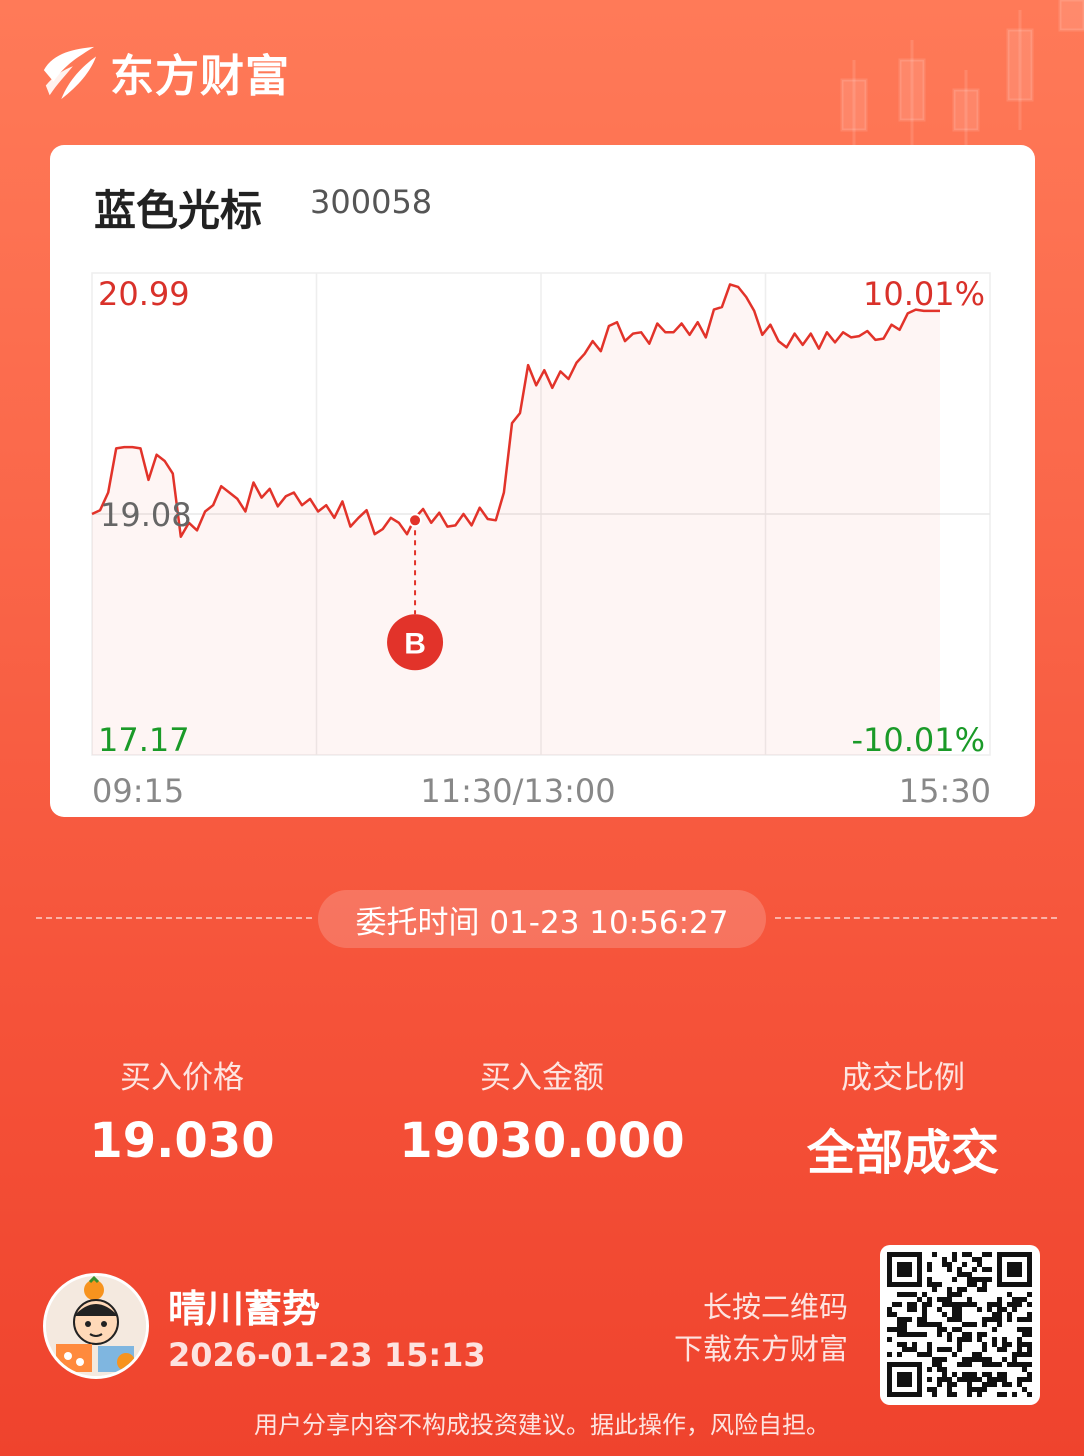  What do you see at coordinates (182, 1110) in the screenshot?
I see `stat-buy-price: 买入价格 19.030` at bounding box center [182, 1110].